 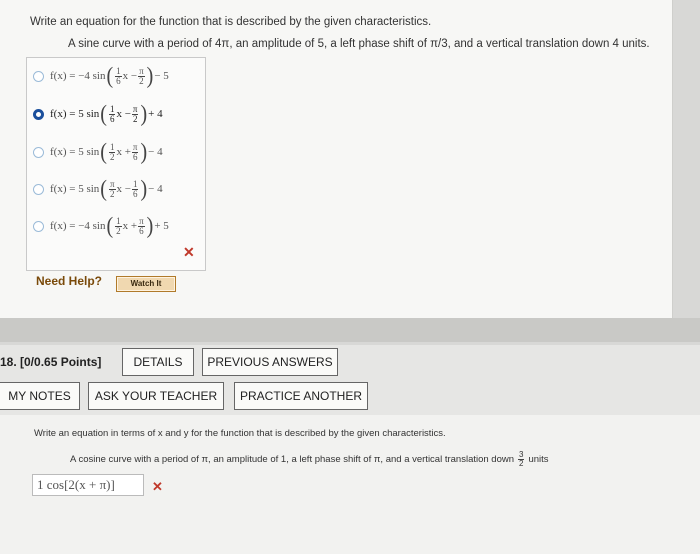 What do you see at coordinates (350, 330) in the screenshot?
I see `question-separator` at bounding box center [350, 330].